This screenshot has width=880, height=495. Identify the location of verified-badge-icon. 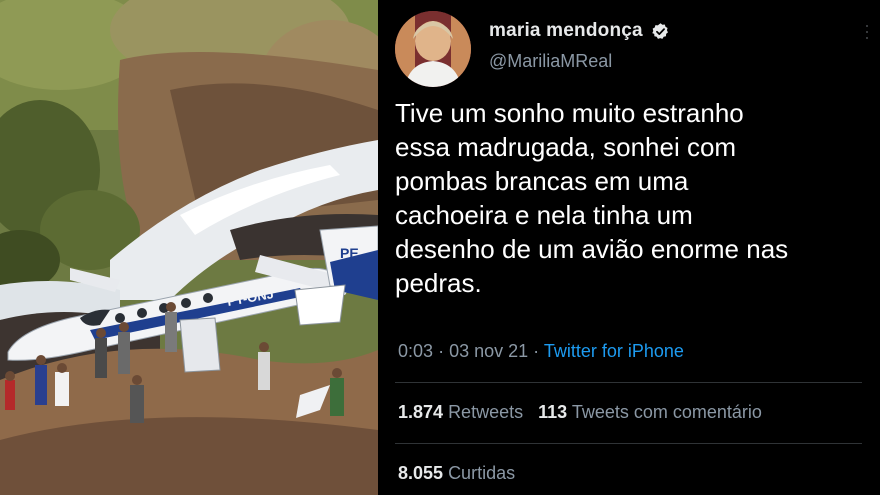
(660, 30).